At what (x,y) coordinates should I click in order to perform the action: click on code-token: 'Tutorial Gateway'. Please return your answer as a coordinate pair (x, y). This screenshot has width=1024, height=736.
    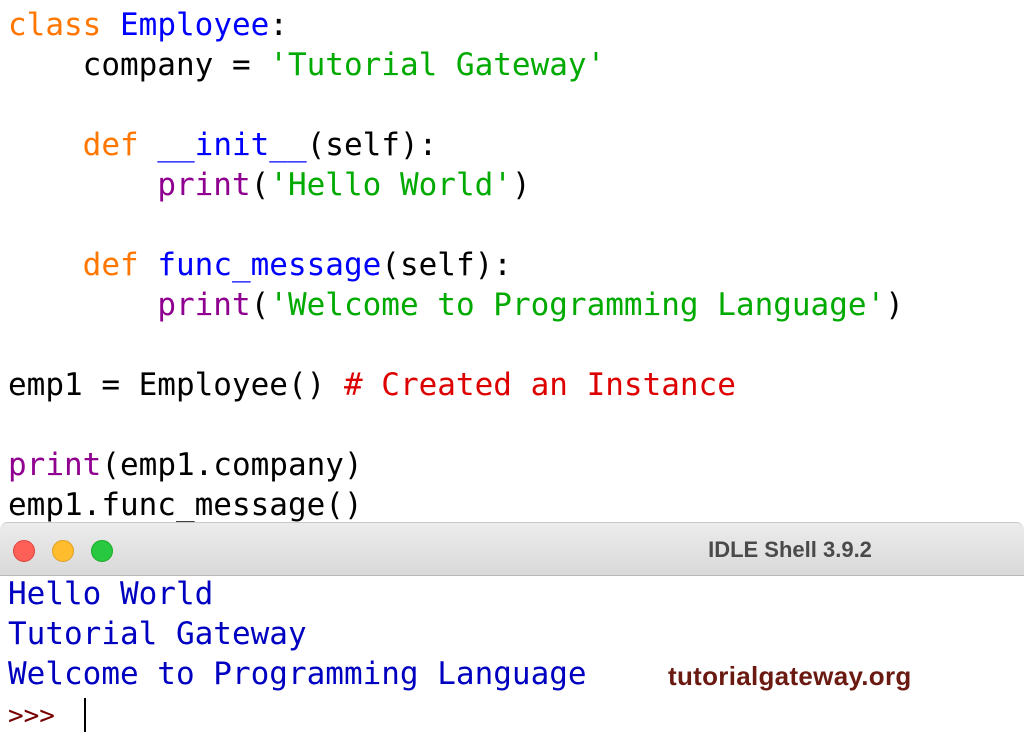
    Looking at the image, I should click on (437, 65).